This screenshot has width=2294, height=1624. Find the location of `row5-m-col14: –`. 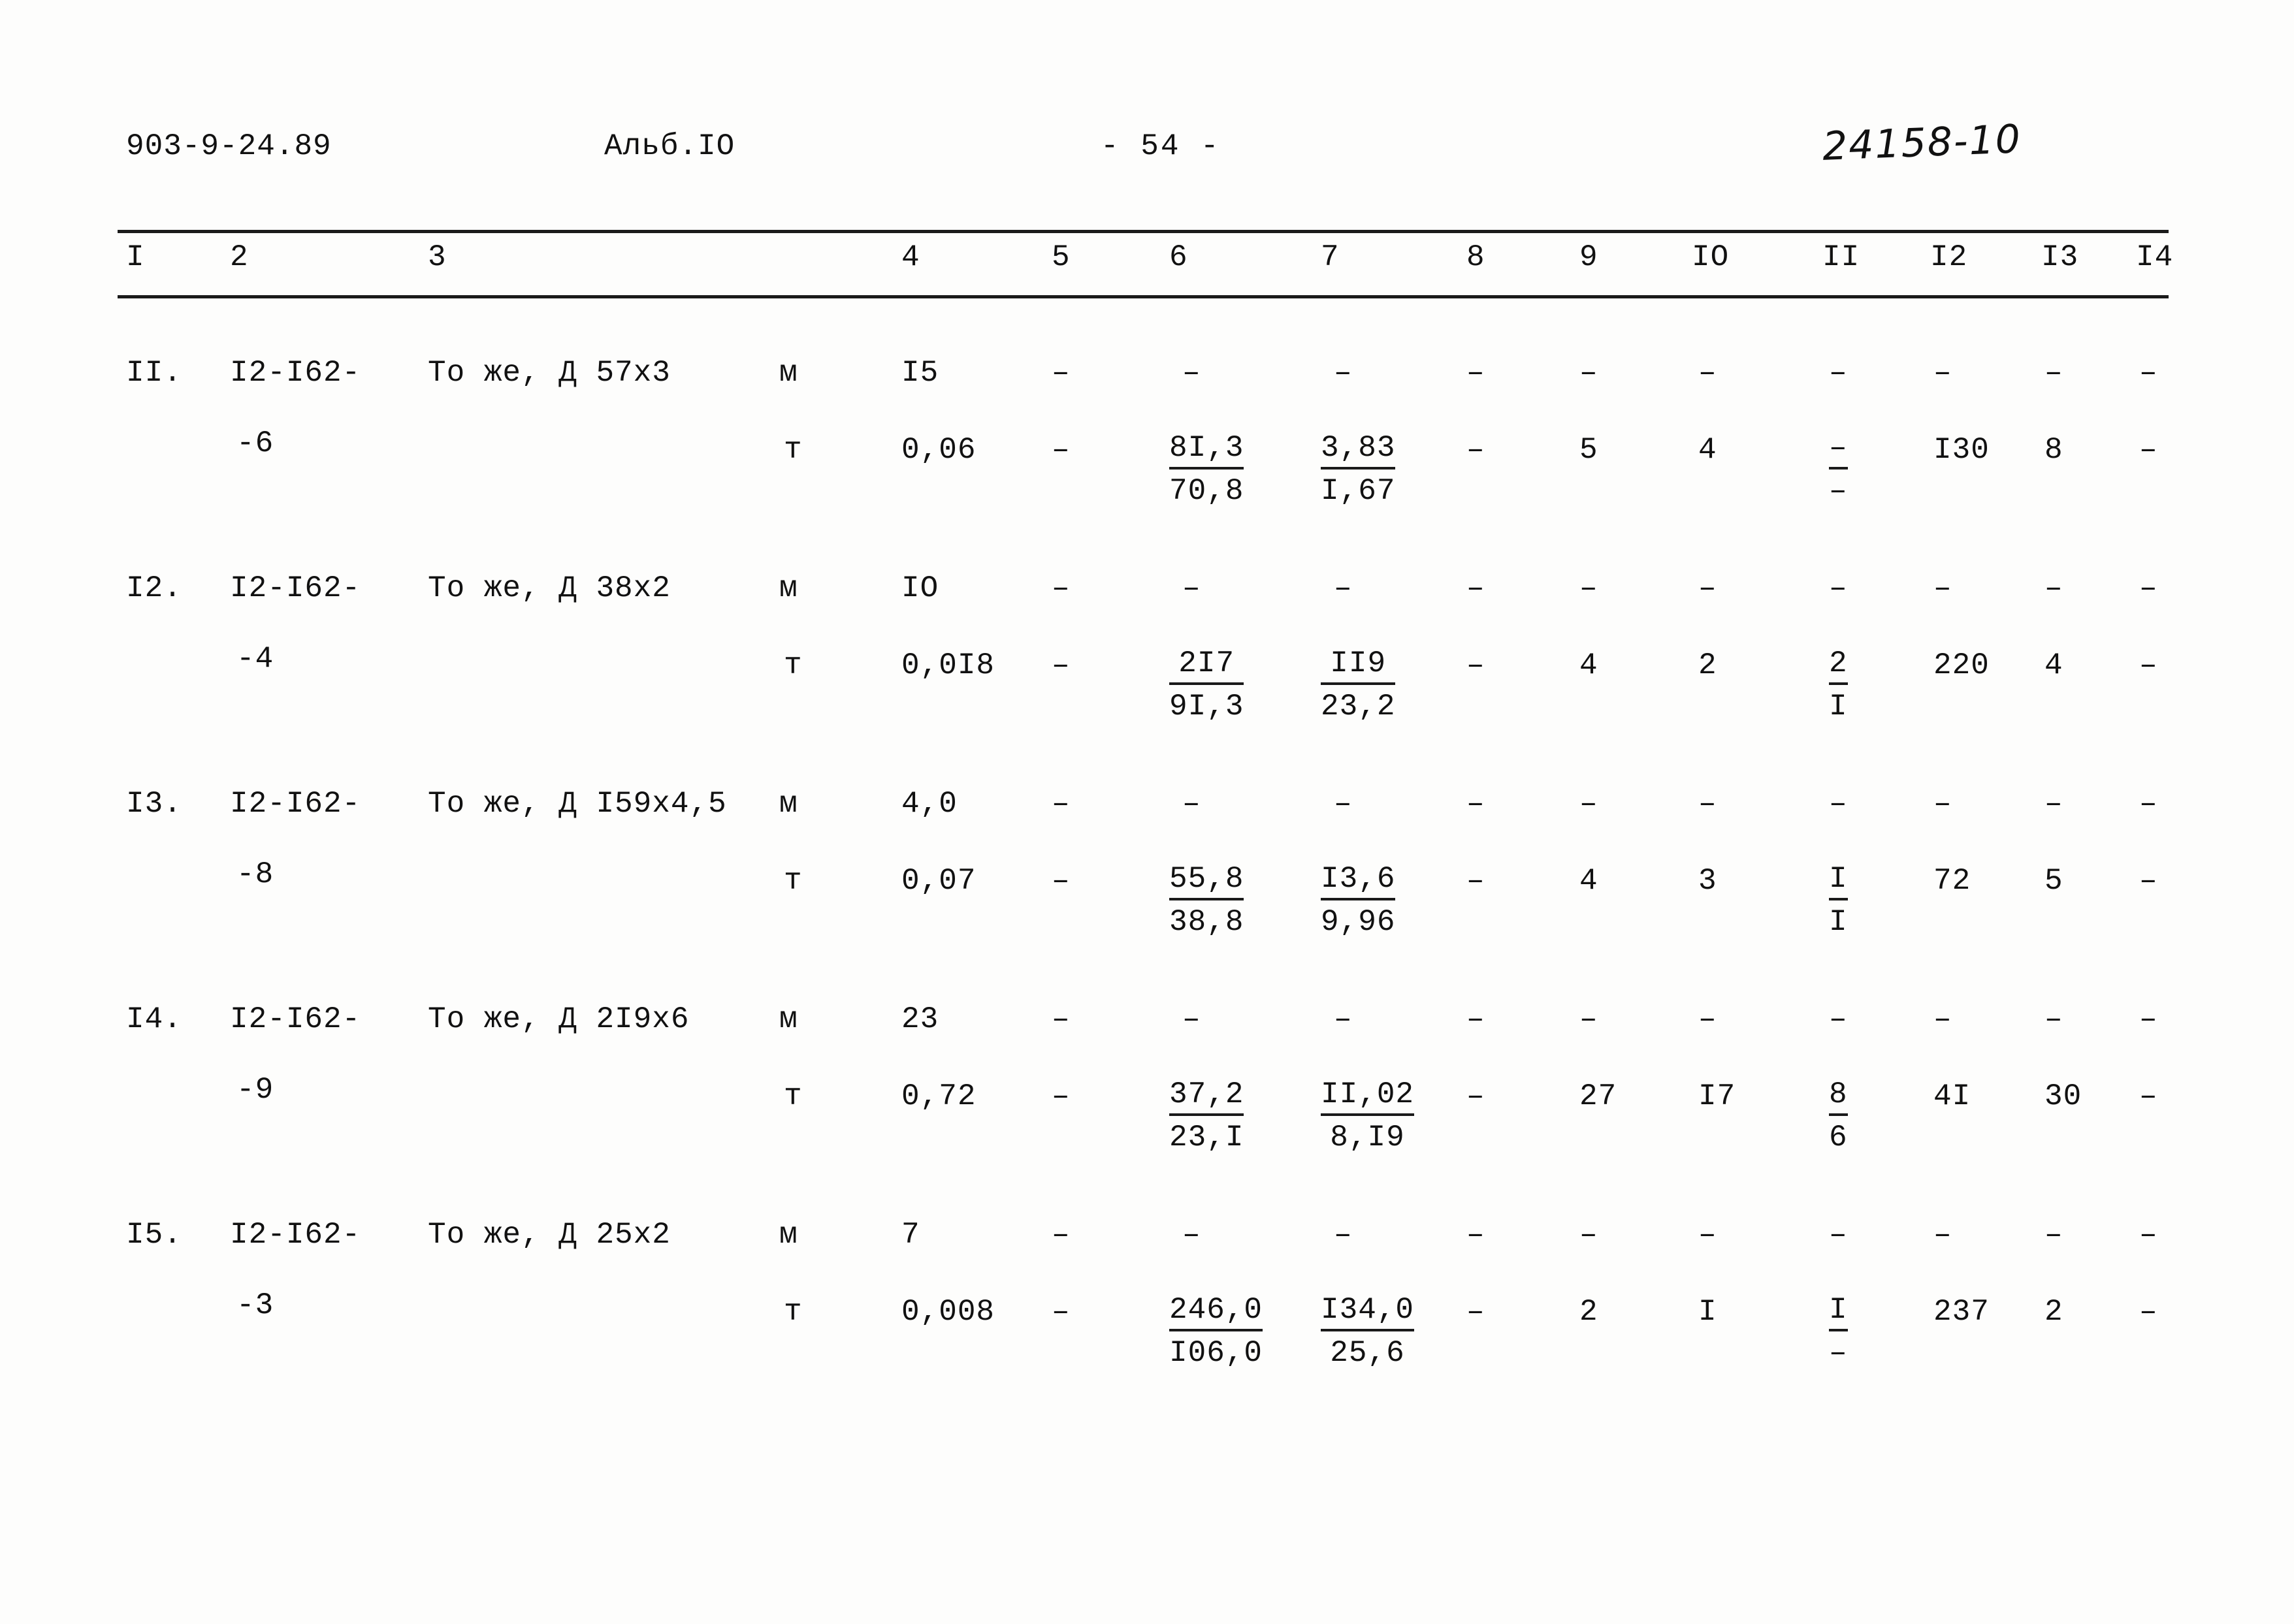

row5-m-col14: – is located at coordinates (2148, 1235).